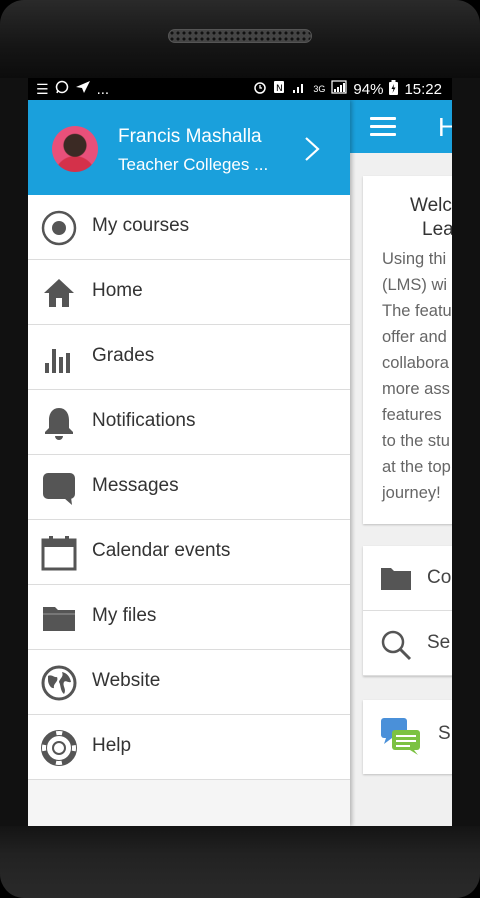 This screenshot has width=480, height=898. I want to click on site-card-label: S, so click(444, 733).